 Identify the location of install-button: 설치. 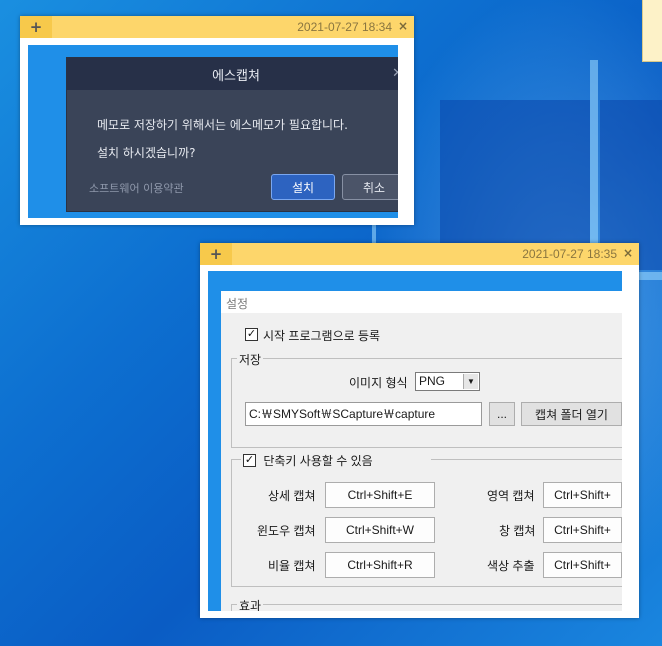
(303, 187).